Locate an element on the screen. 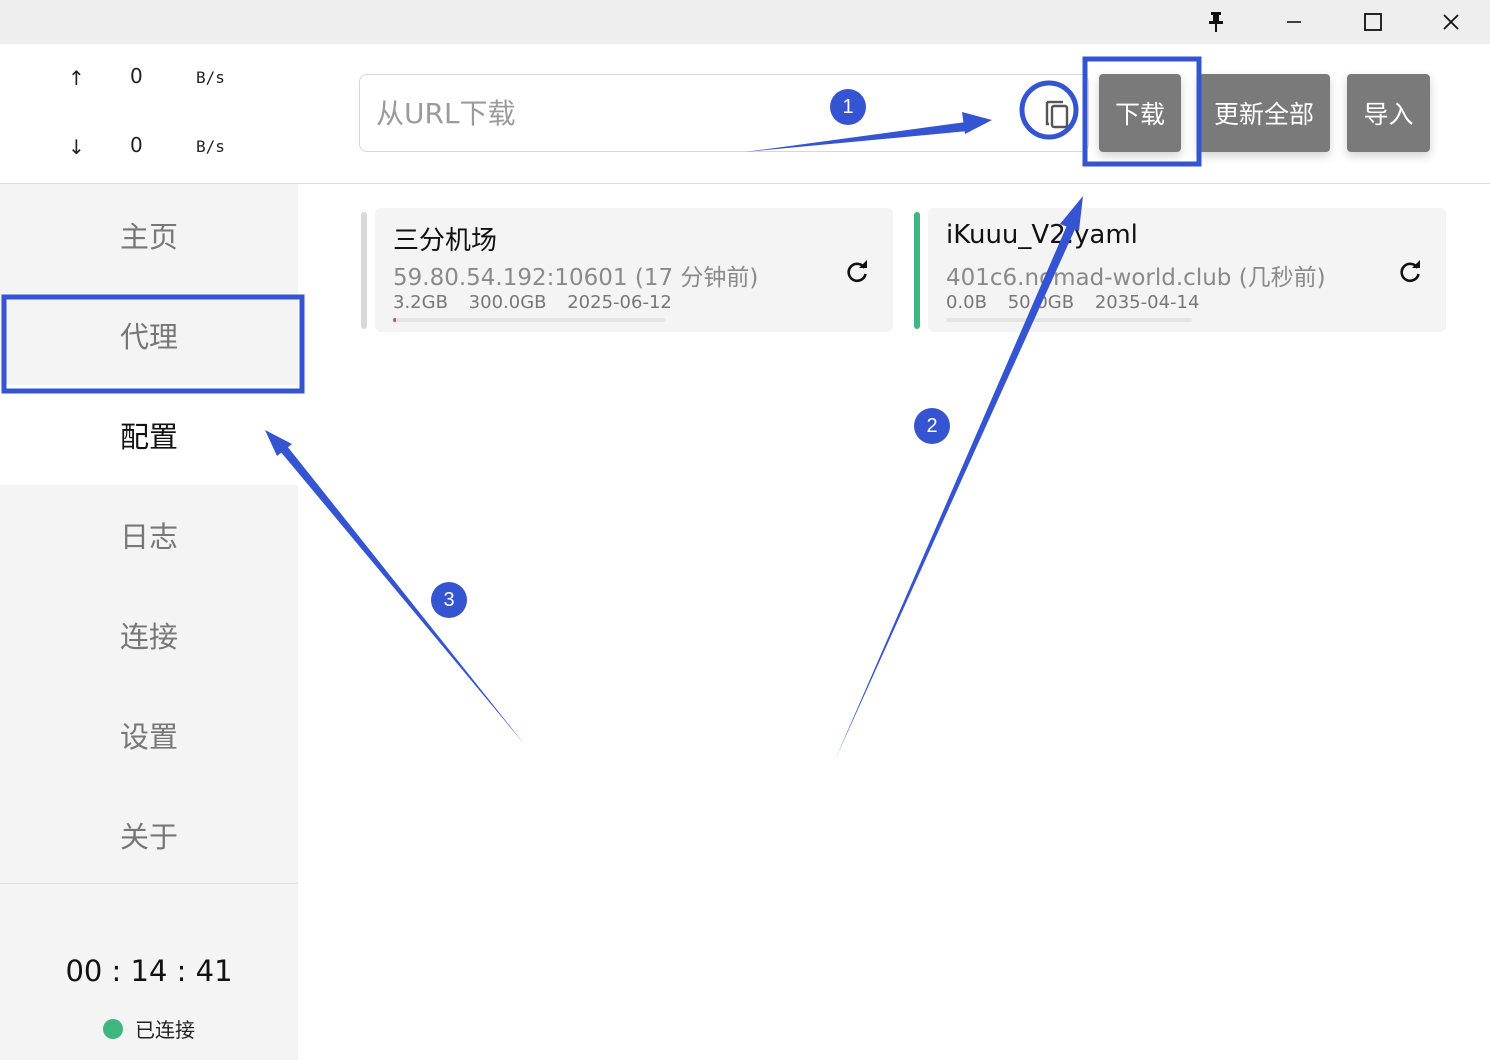  sidebar-item-logs: 日志 is located at coordinates (149, 535).